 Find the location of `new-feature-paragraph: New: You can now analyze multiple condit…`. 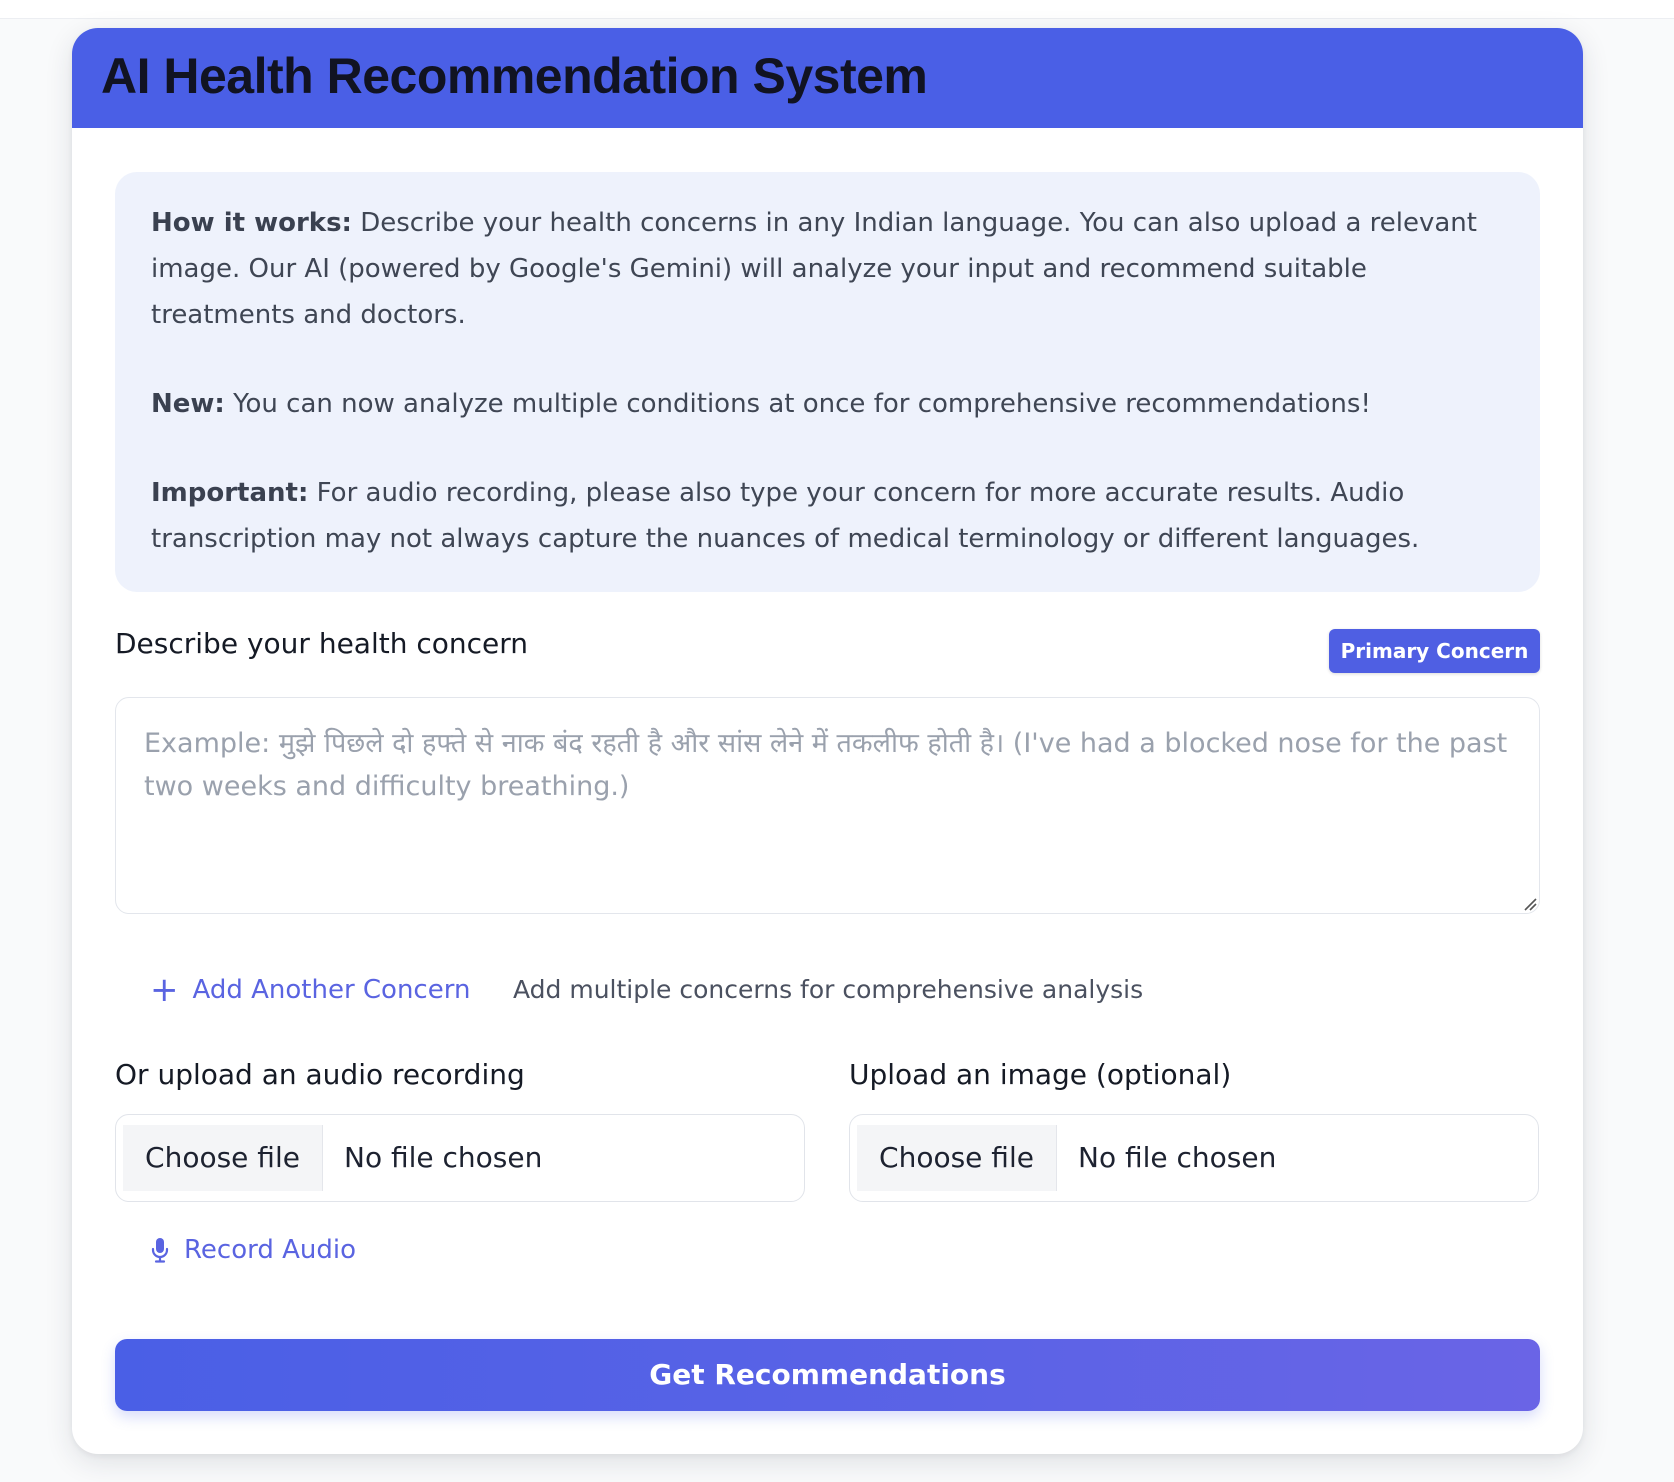

new-feature-paragraph: New: You can now analyze multiple condit… is located at coordinates (827, 404).